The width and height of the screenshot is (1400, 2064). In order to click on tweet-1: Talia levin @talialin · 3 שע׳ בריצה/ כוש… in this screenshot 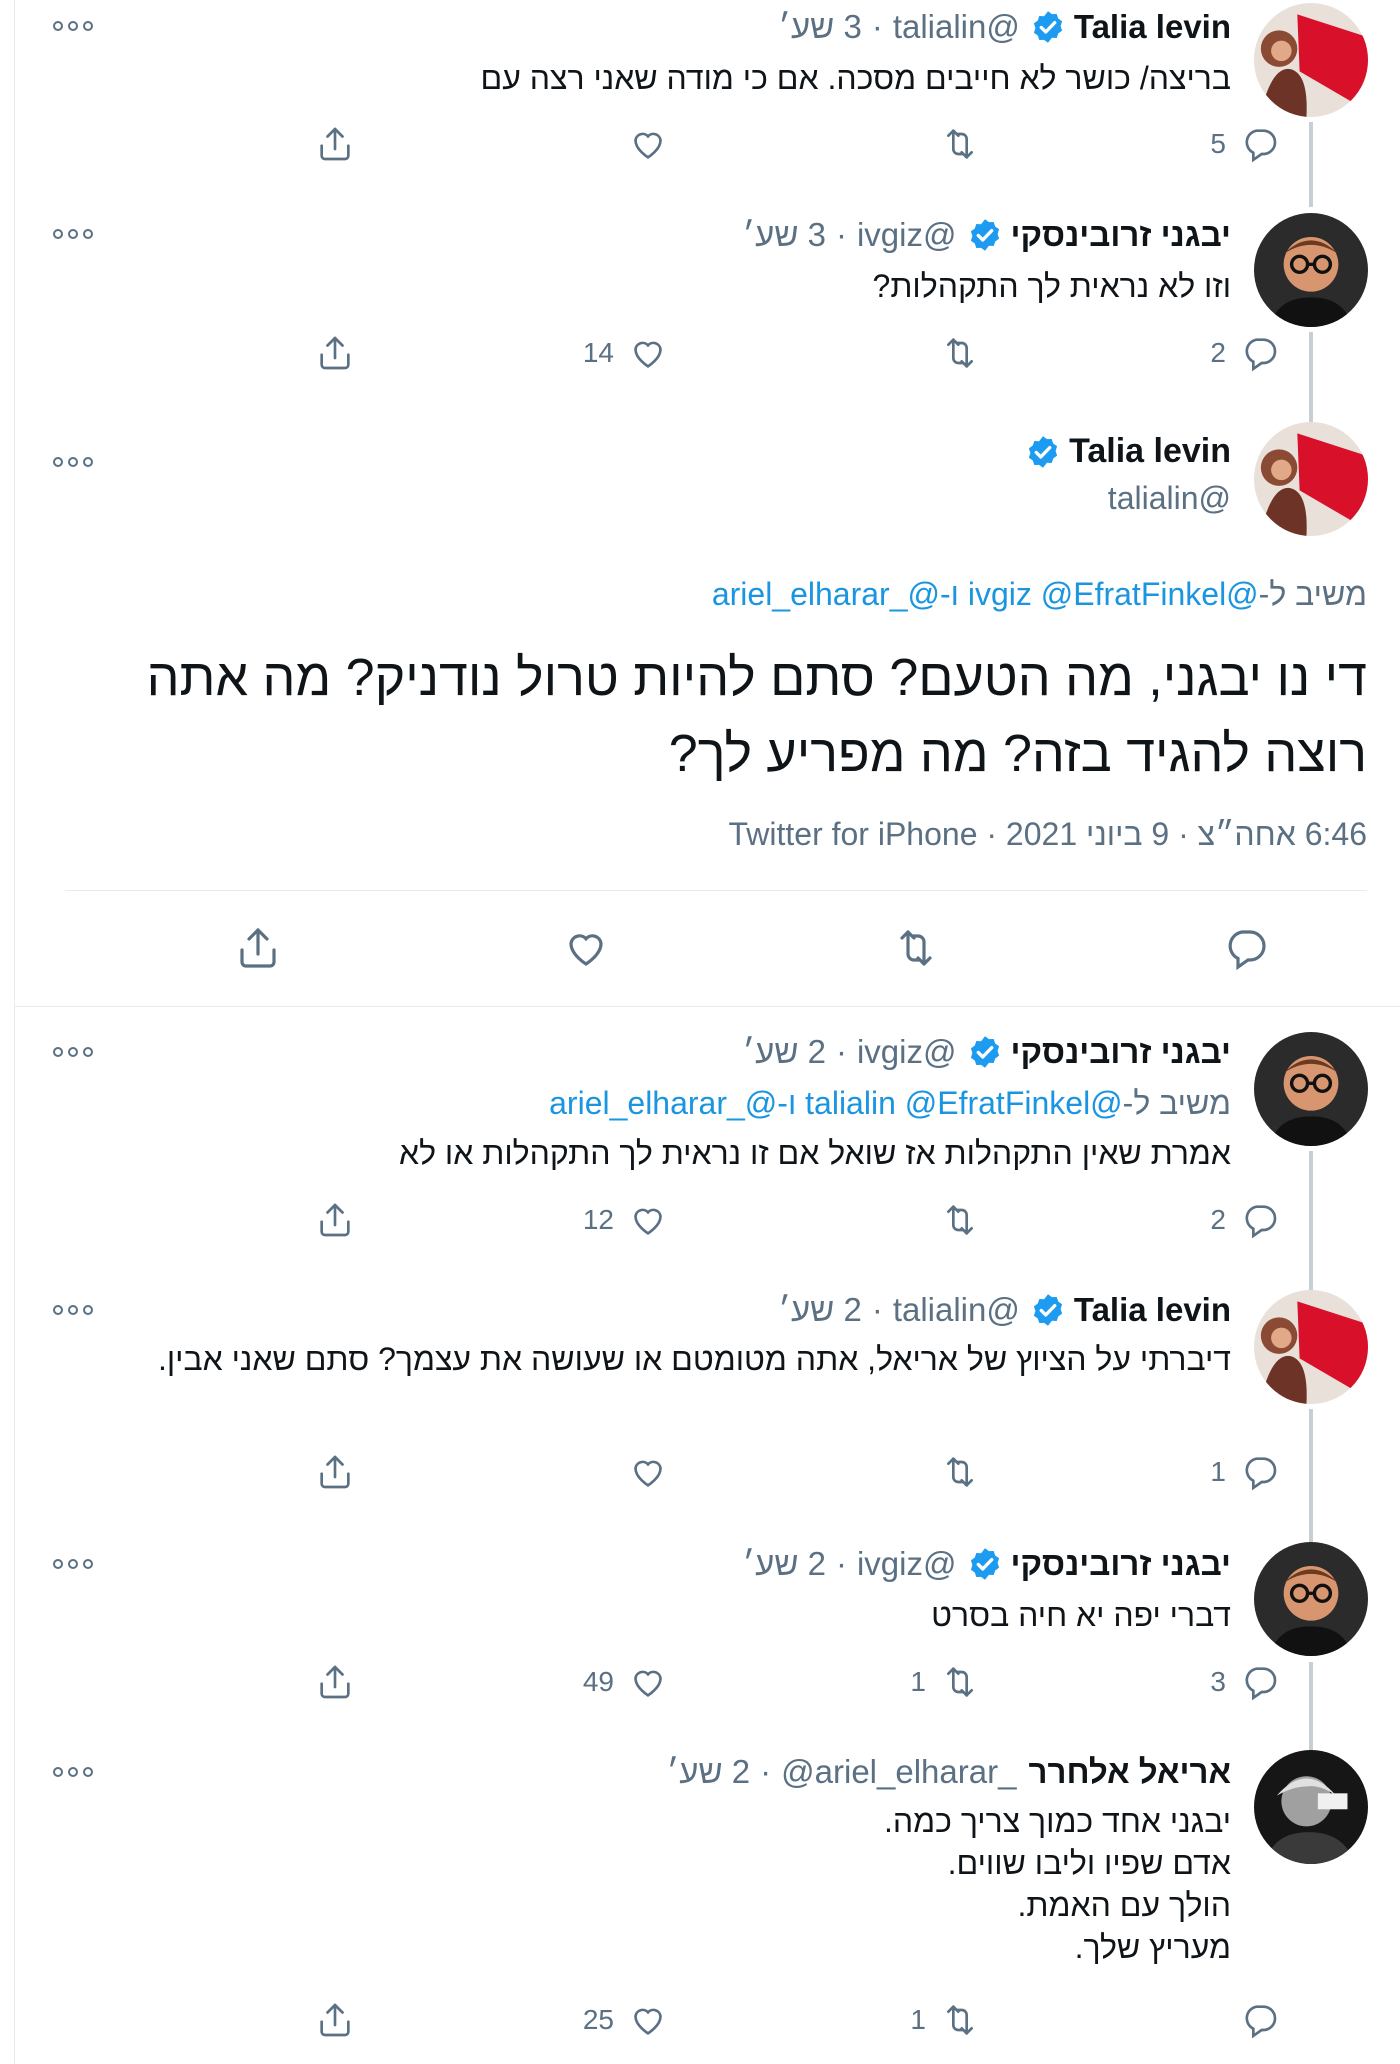, I will do `click(707, 103)`.